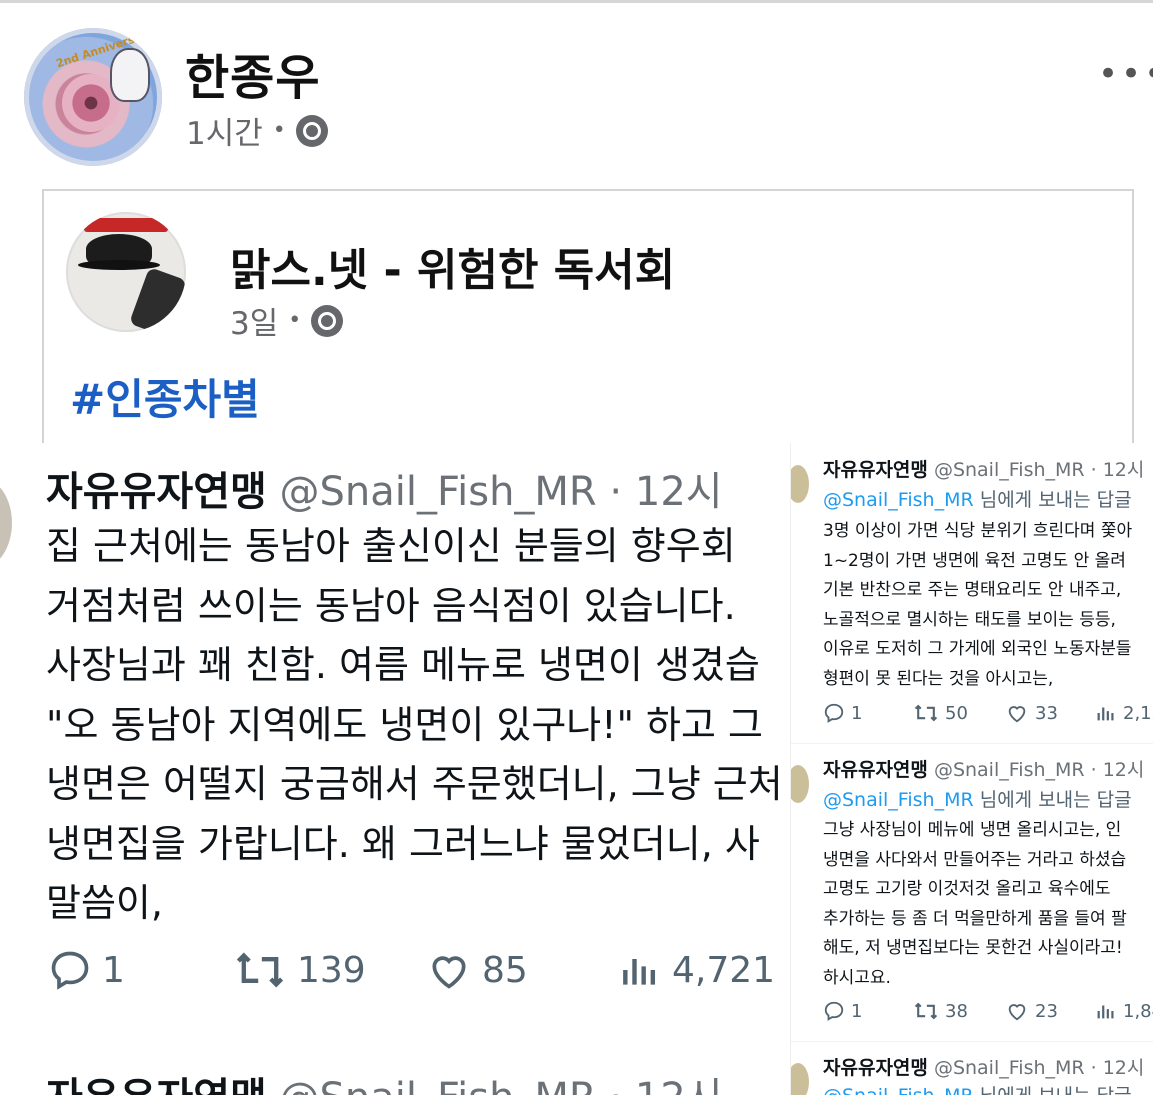 This screenshot has width=1153, height=1095. What do you see at coordinates (1031, 713) in the screenshot?
I see `like-stat: 33` at bounding box center [1031, 713].